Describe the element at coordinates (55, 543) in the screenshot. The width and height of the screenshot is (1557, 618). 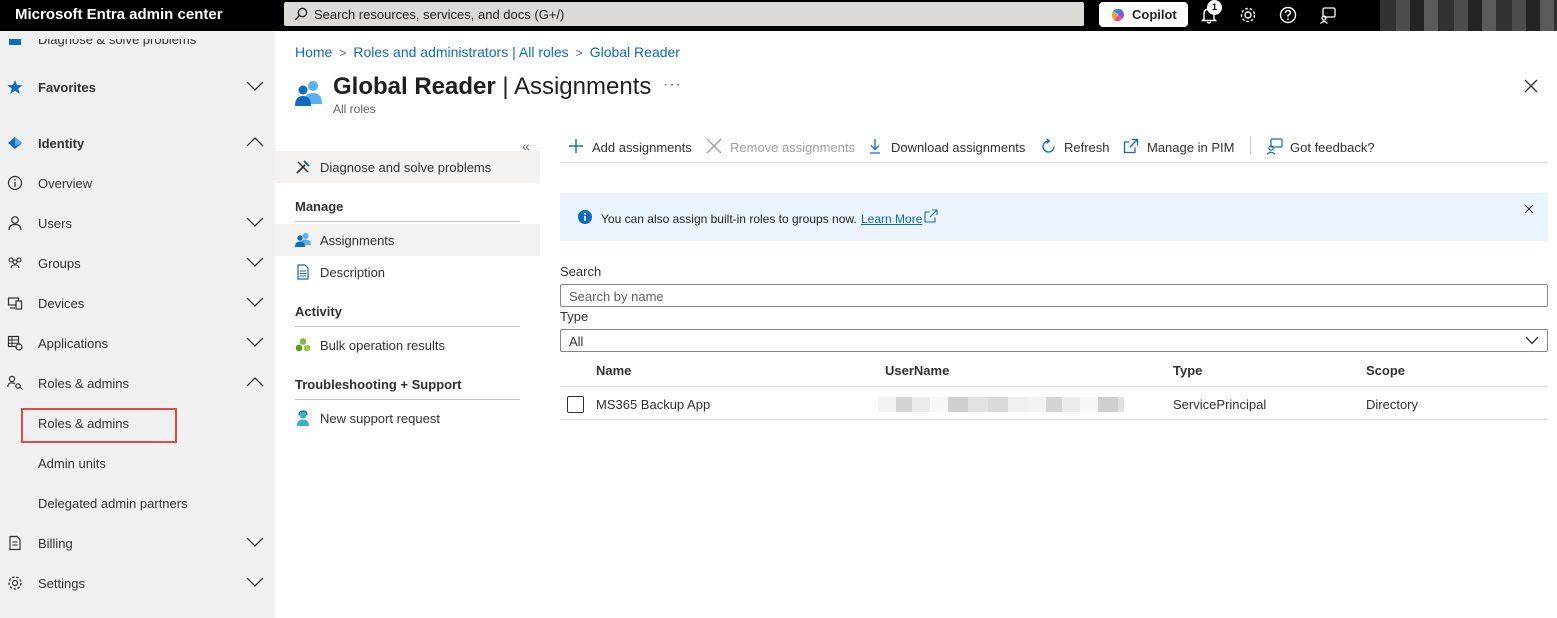
I see `sidebar-item-label: Billing` at that location.